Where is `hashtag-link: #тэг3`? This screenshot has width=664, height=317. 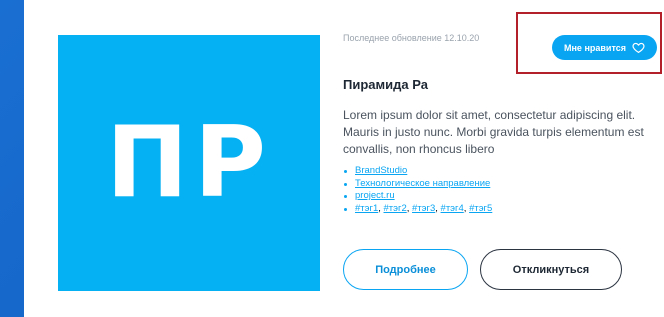
hashtag-link: #тэг3 is located at coordinates (423, 208).